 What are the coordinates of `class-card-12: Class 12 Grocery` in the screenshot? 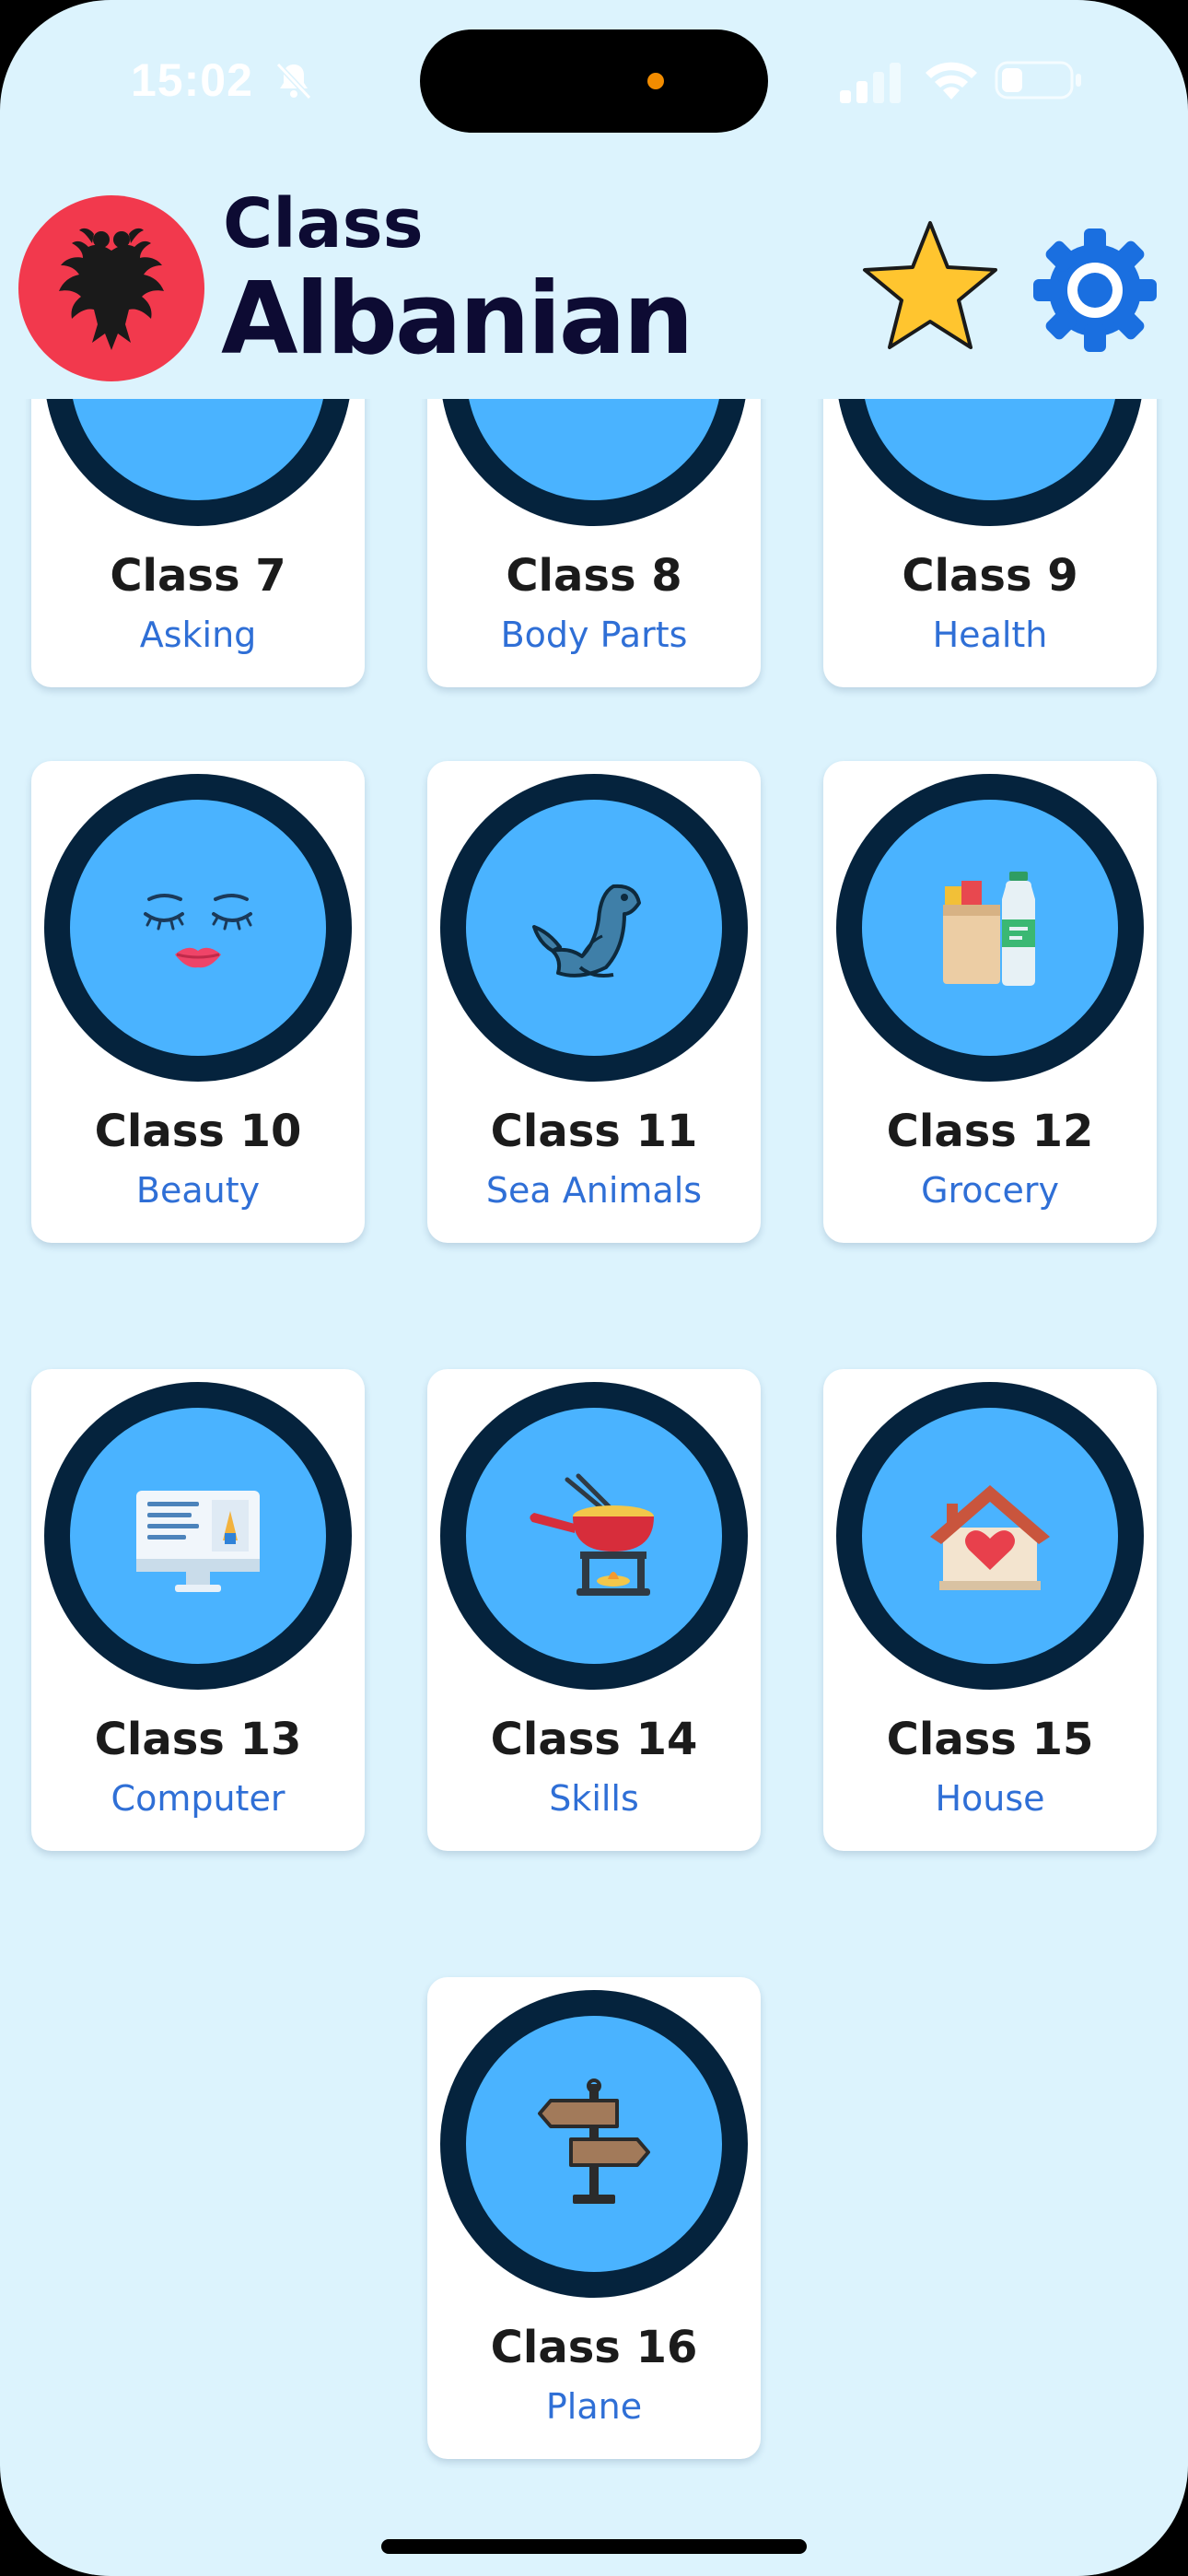 It's located at (990, 1002).